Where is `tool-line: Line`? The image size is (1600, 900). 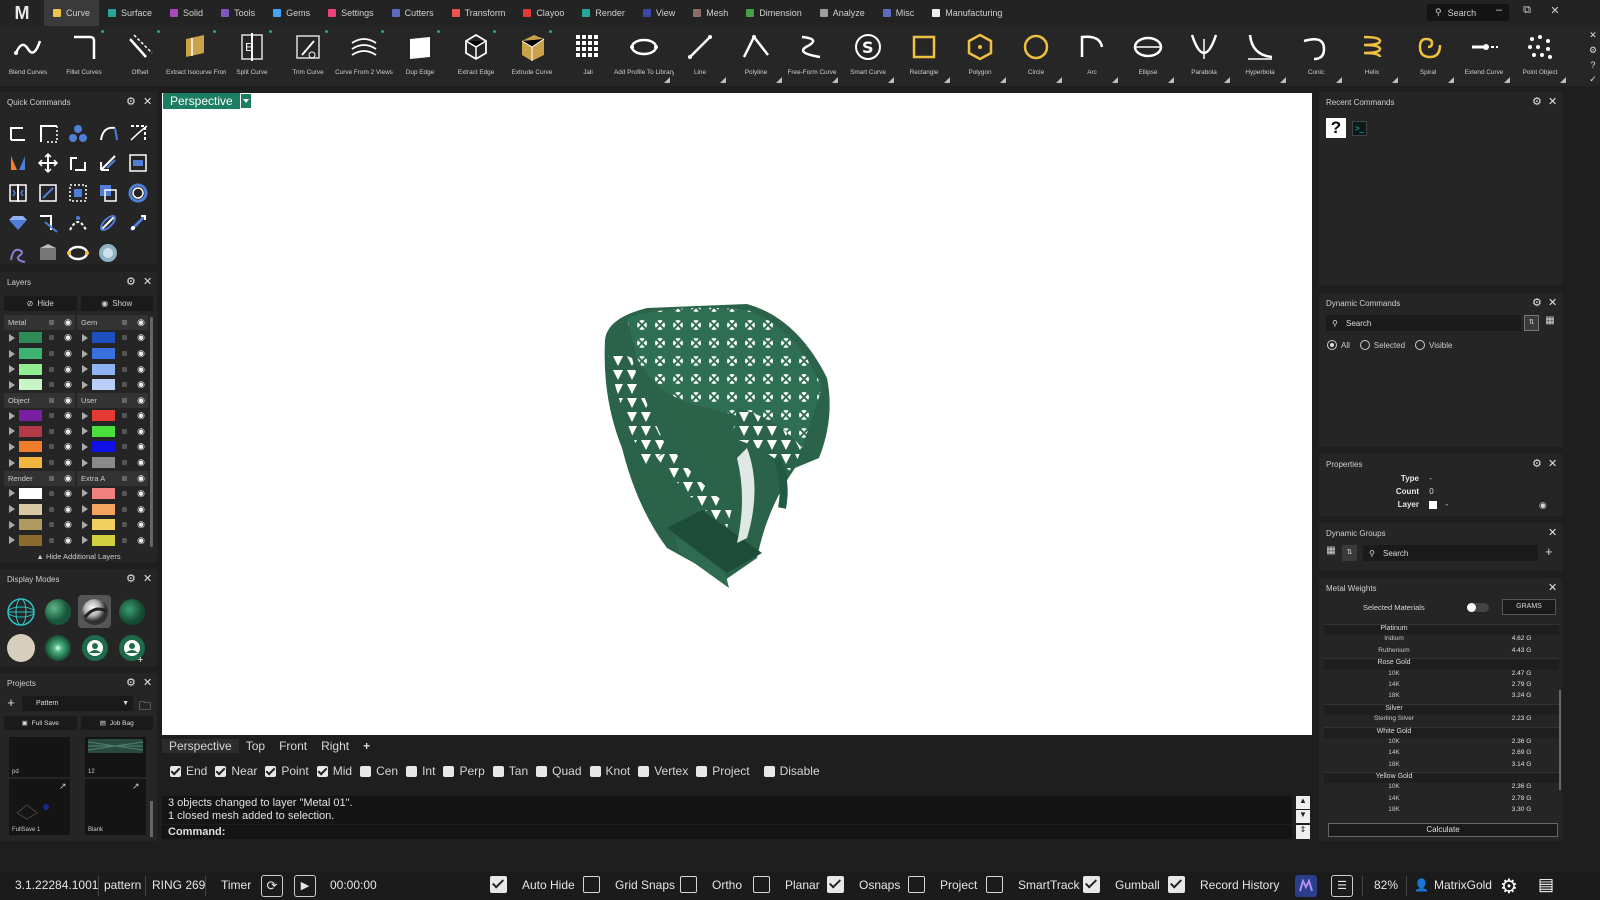
tool-line: Line is located at coordinates (700, 56).